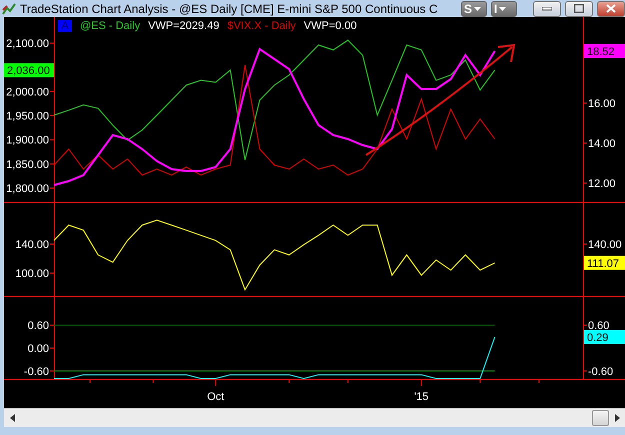 The width and height of the screenshot is (625, 435). Describe the element at coordinates (12, 418) in the screenshot. I see `left-arrow-icon` at that location.